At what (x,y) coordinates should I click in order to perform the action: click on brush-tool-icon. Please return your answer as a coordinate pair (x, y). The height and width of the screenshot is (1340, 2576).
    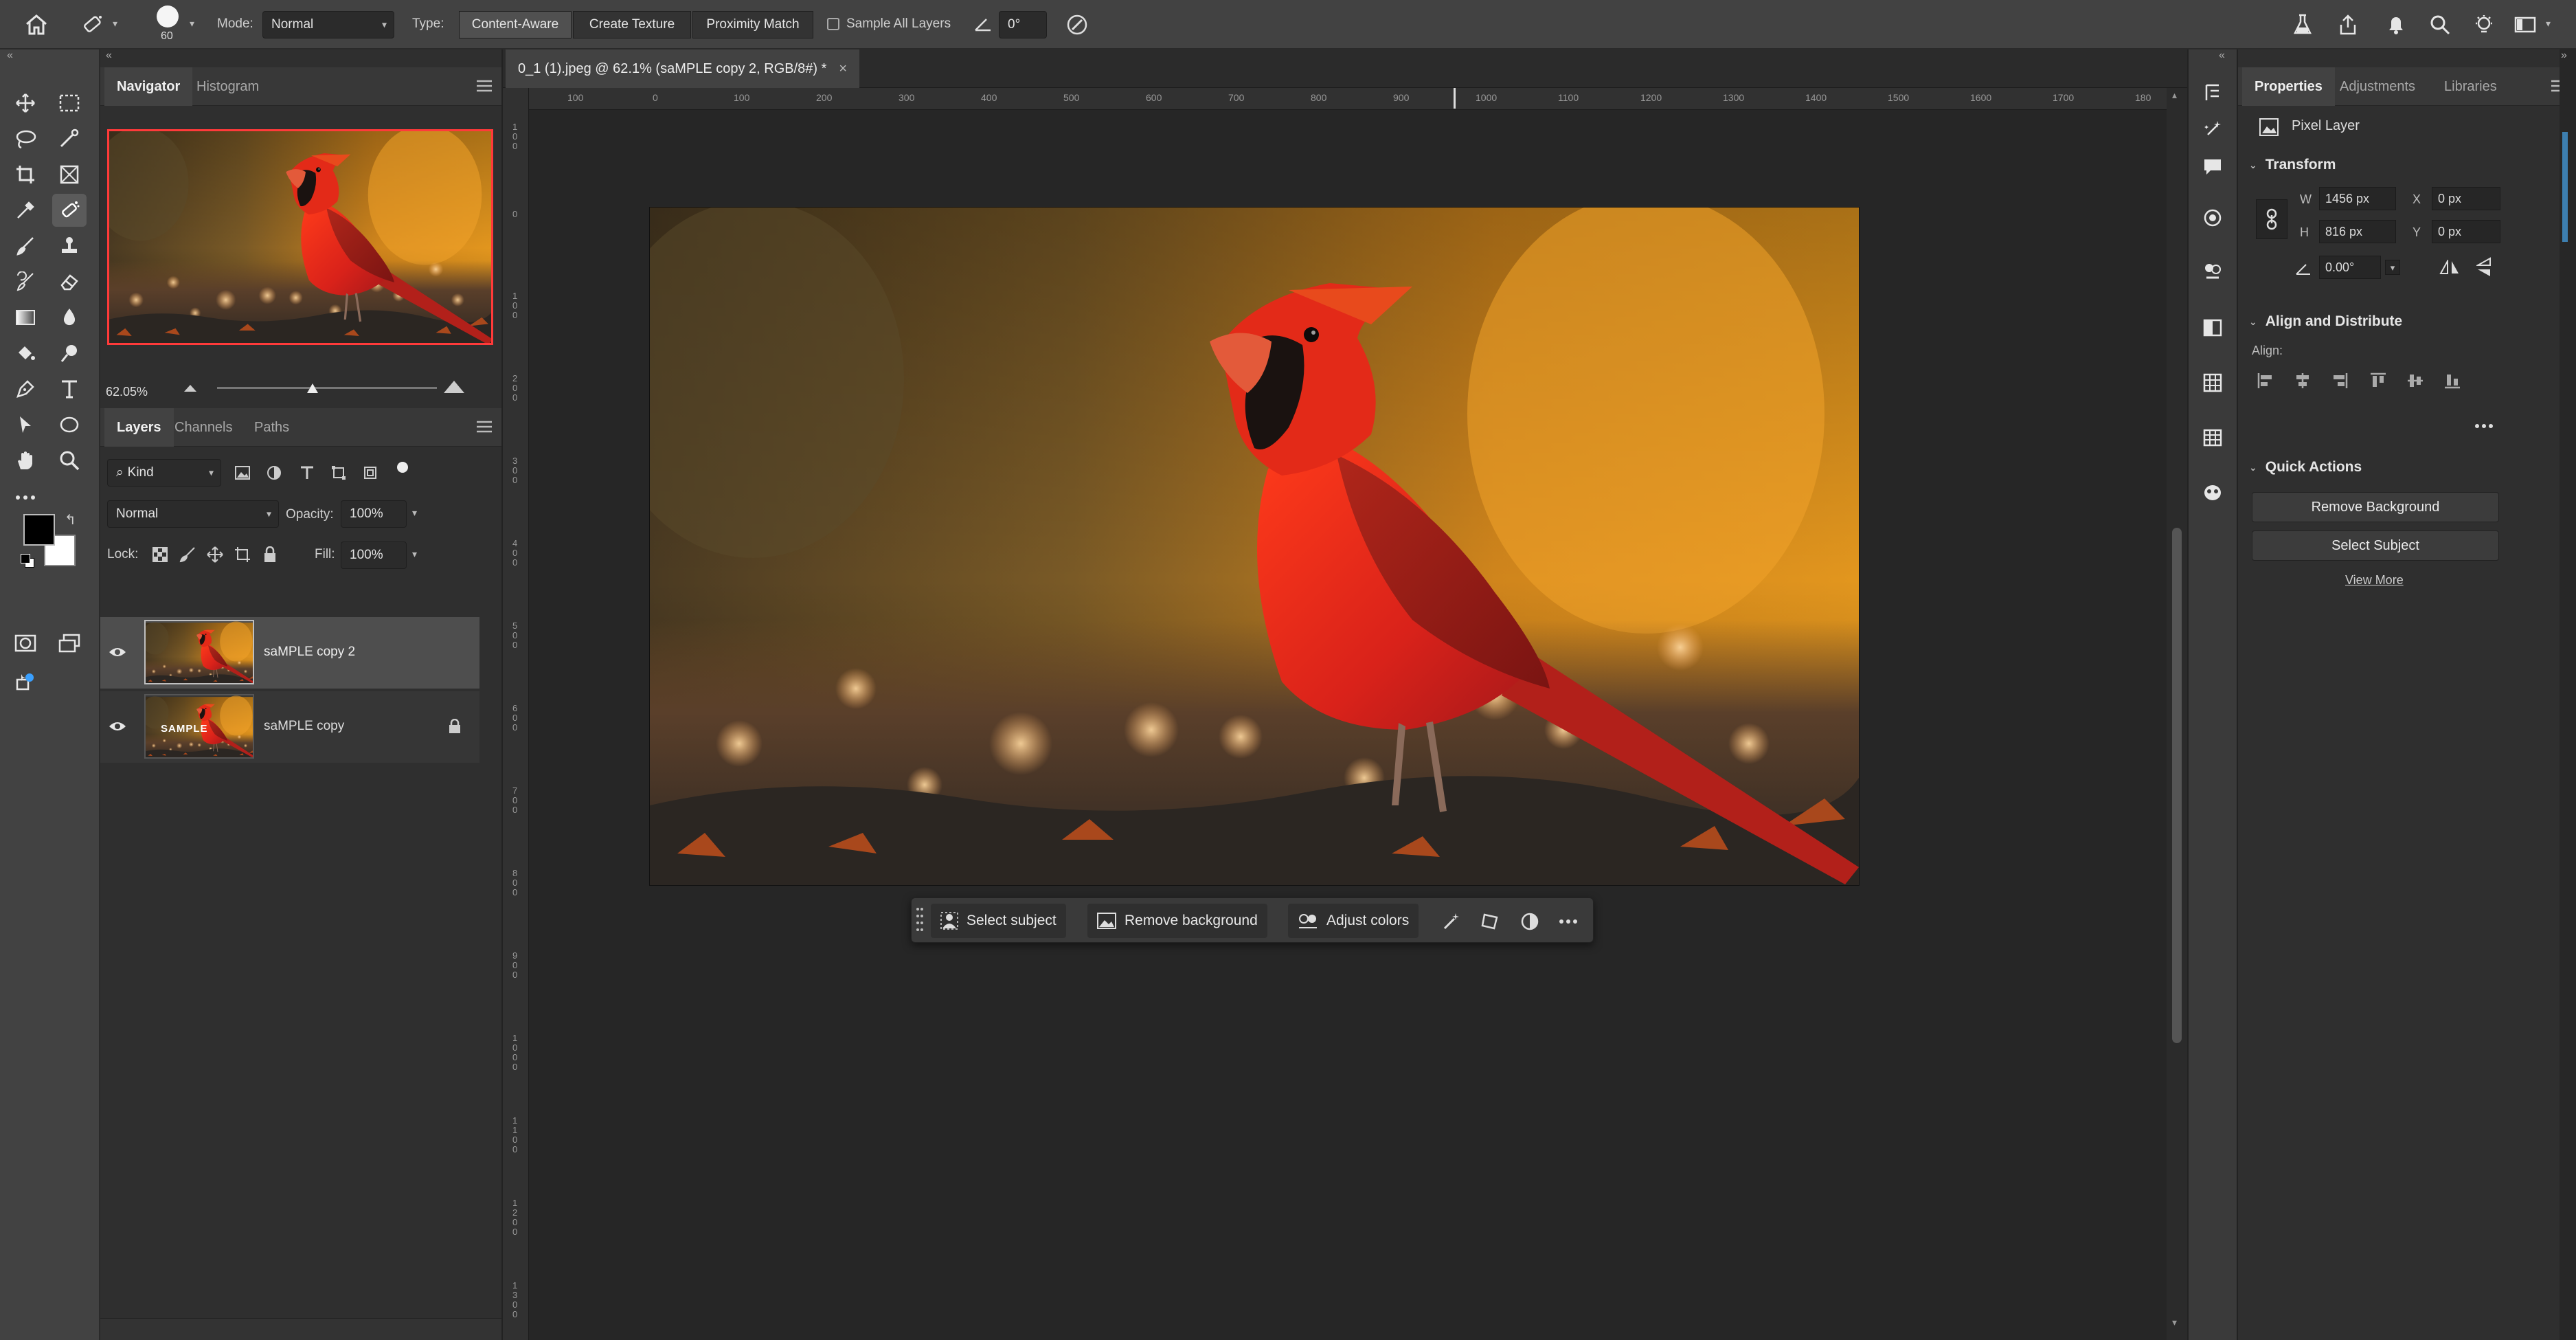
    Looking at the image, I should click on (25, 247).